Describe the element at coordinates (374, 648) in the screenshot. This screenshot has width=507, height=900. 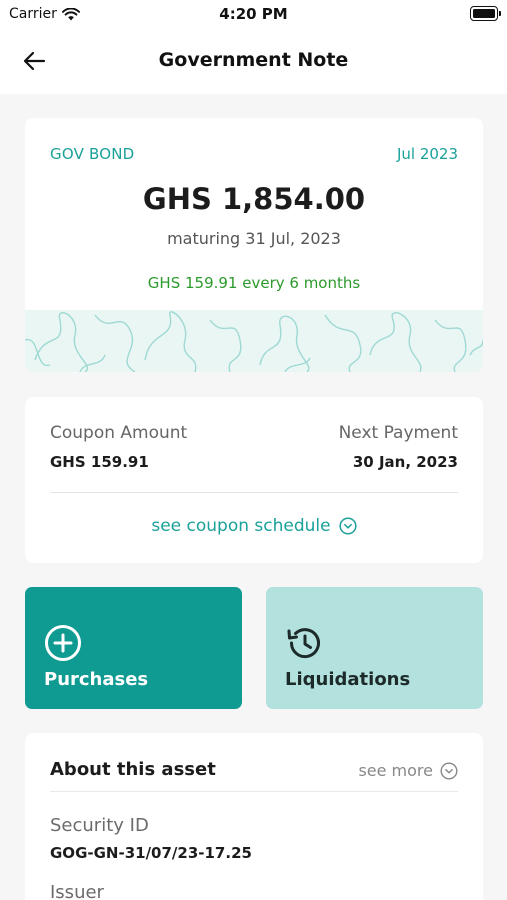
I see `liquidations-button: Liquidations` at that location.